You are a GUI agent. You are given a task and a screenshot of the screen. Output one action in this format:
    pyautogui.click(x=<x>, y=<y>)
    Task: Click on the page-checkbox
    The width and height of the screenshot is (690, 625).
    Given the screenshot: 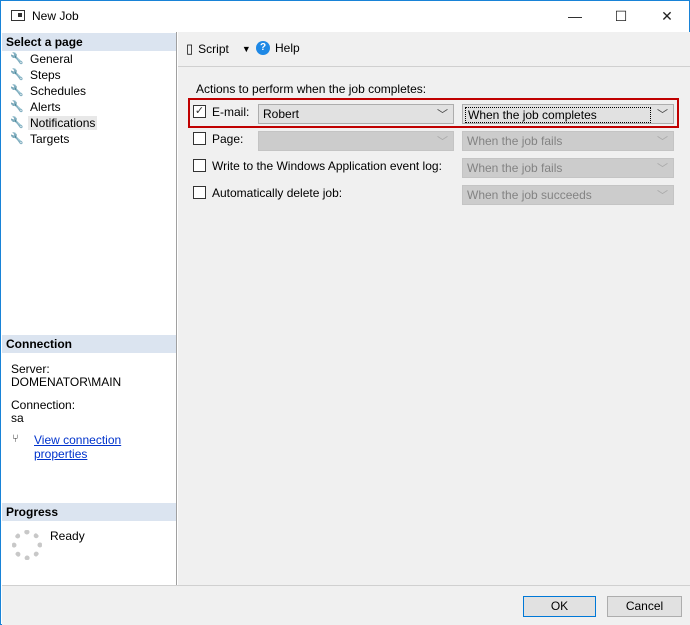 What is the action you would take?
    pyautogui.click(x=199, y=138)
    